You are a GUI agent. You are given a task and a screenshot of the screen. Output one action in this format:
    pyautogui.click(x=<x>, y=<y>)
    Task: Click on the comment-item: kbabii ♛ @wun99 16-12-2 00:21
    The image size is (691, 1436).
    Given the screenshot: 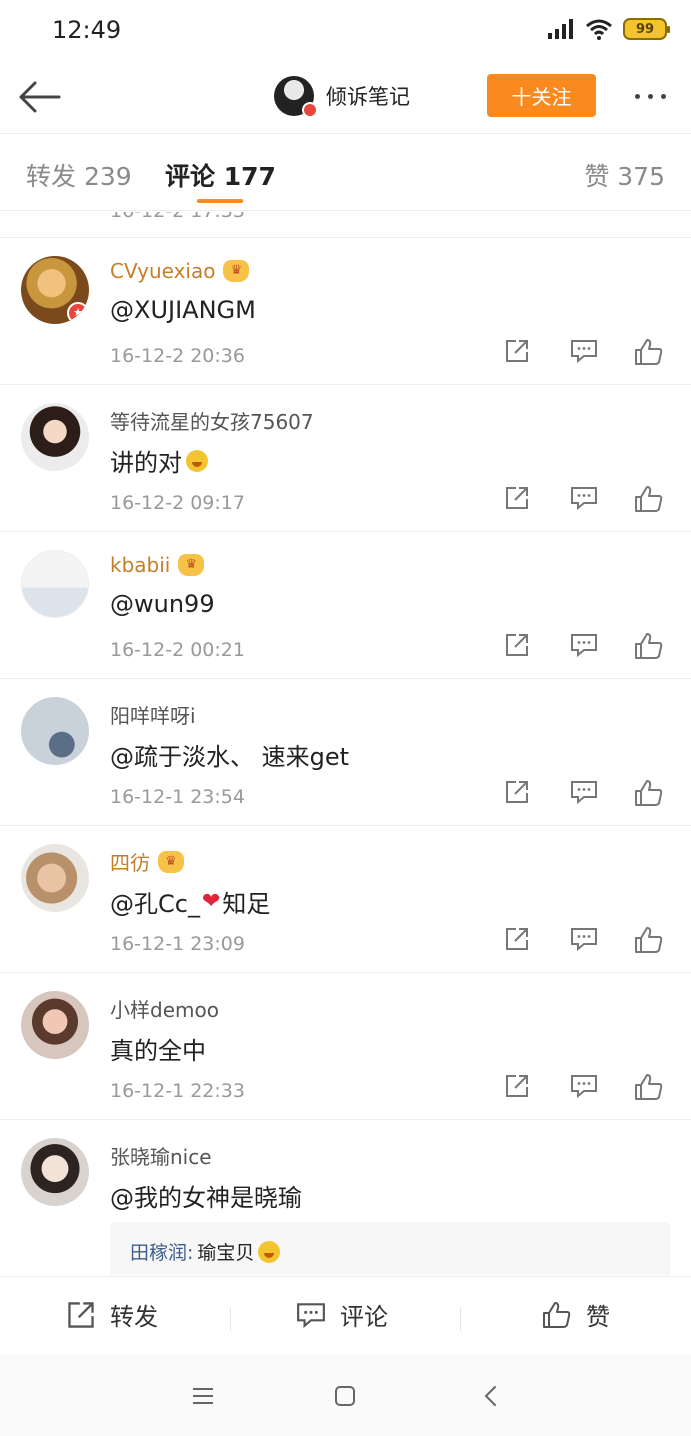 What is the action you would take?
    pyautogui.click(x=345, y=605)
    